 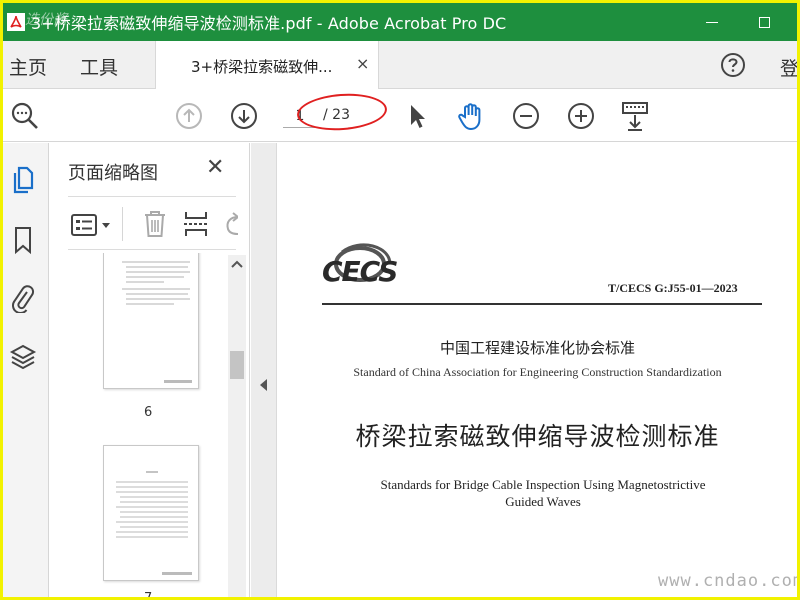 What do you see at coordinates (727, 581) in the screenshot?
I see `site-watermark: www.cndao.com` at bounding box center [727, 581].